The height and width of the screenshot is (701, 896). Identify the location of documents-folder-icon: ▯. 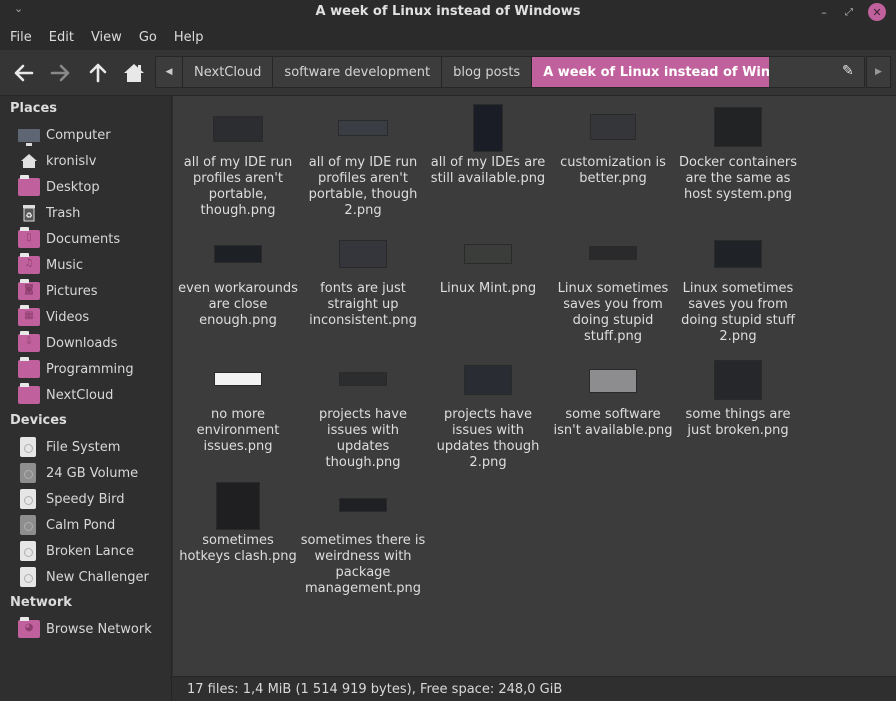
(29, 237).